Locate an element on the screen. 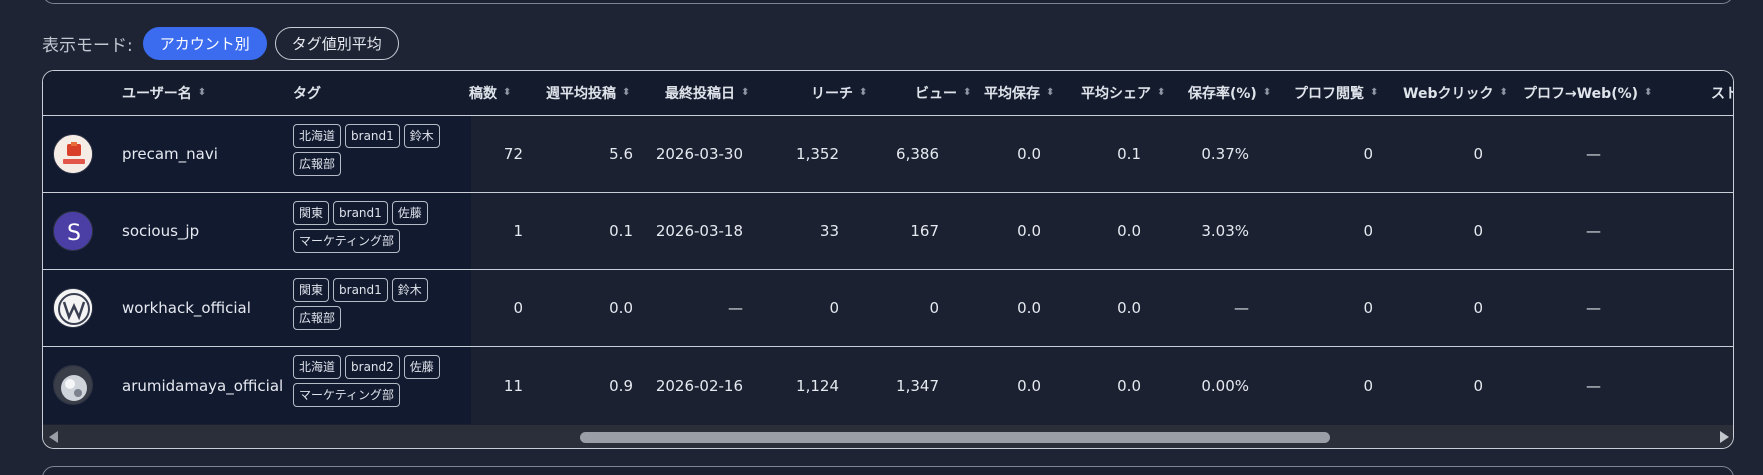  mode-by-account-button: アカウント別 is located at coordinates (204, 43).